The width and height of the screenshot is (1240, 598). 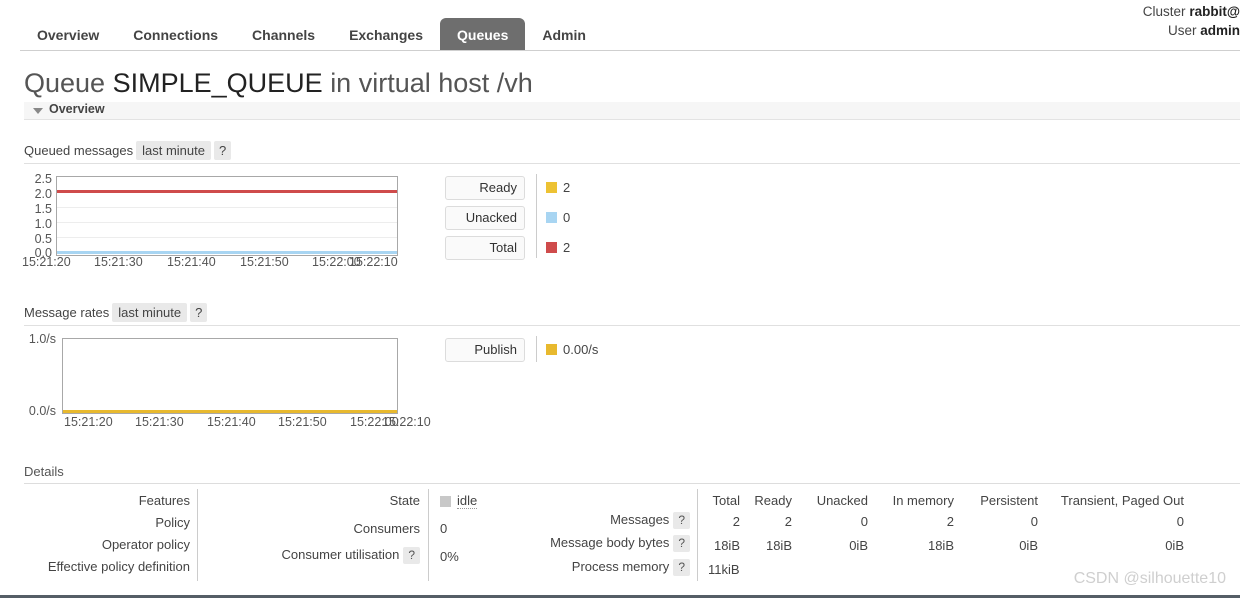 I want to click on message-body-bytes-text: Message body bytes, so click(x=610, y=542).